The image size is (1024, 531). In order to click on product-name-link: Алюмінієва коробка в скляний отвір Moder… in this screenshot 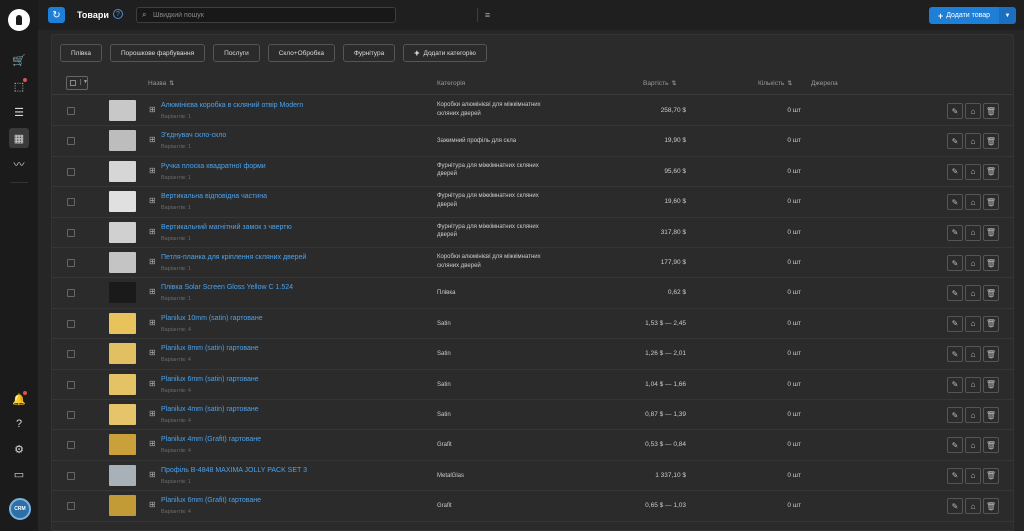, I will do `click(232, 105)`.